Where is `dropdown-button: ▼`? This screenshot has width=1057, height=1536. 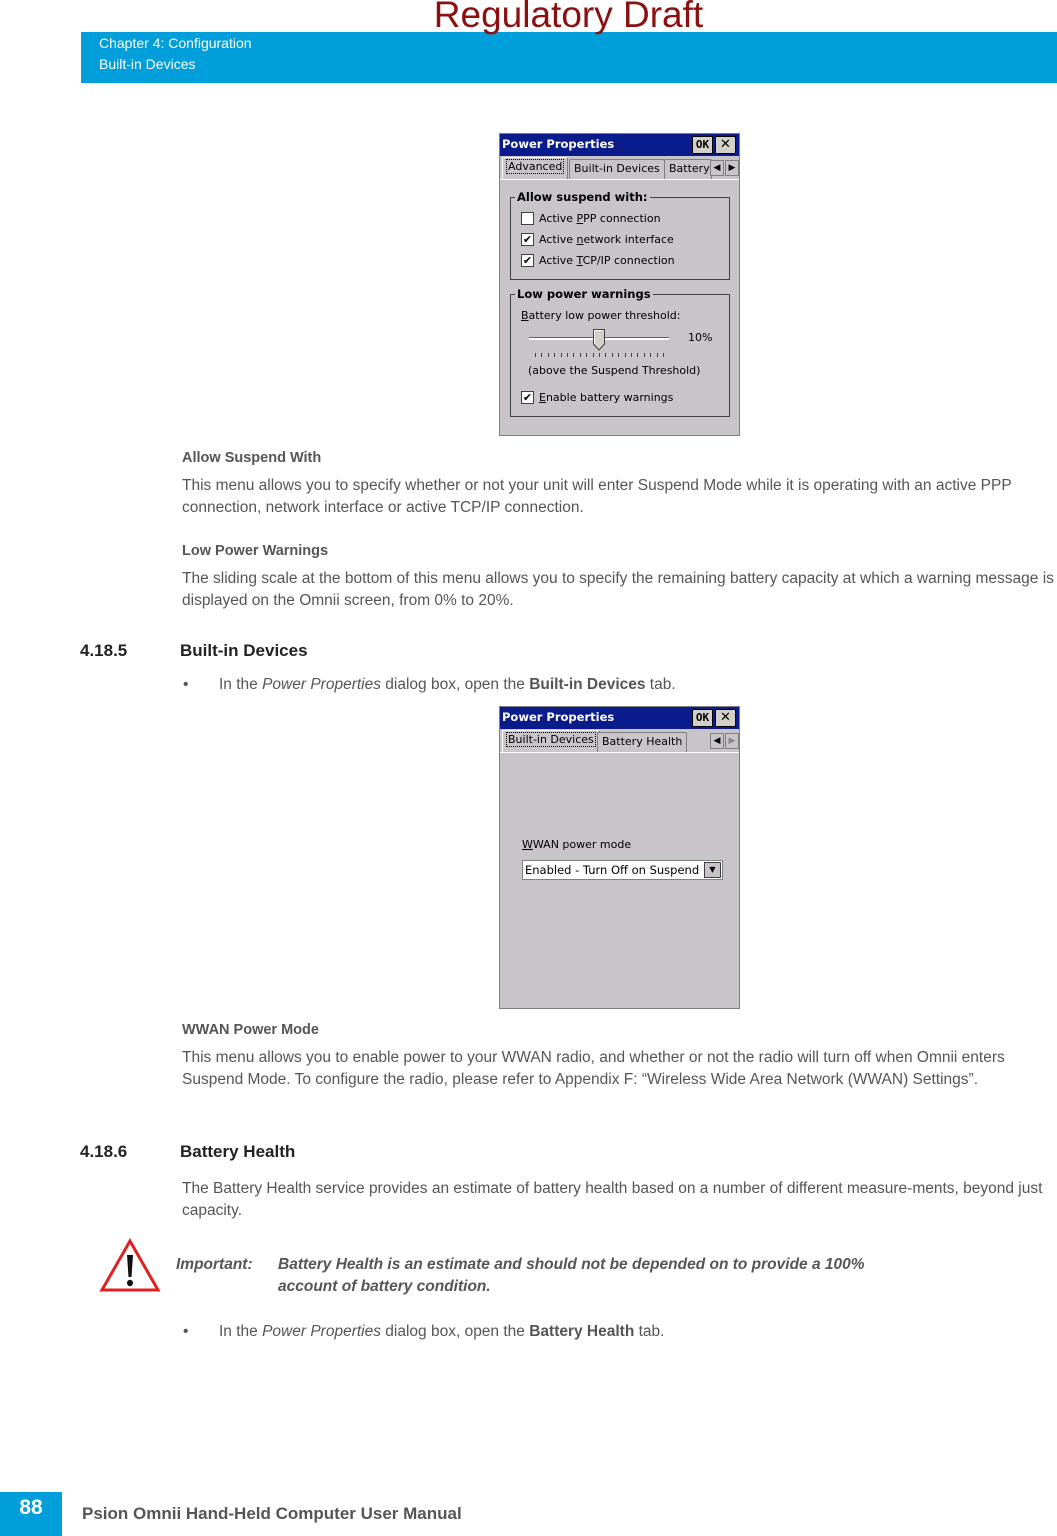 dropdown-button: ▼ is located at coordinates (712, 870).